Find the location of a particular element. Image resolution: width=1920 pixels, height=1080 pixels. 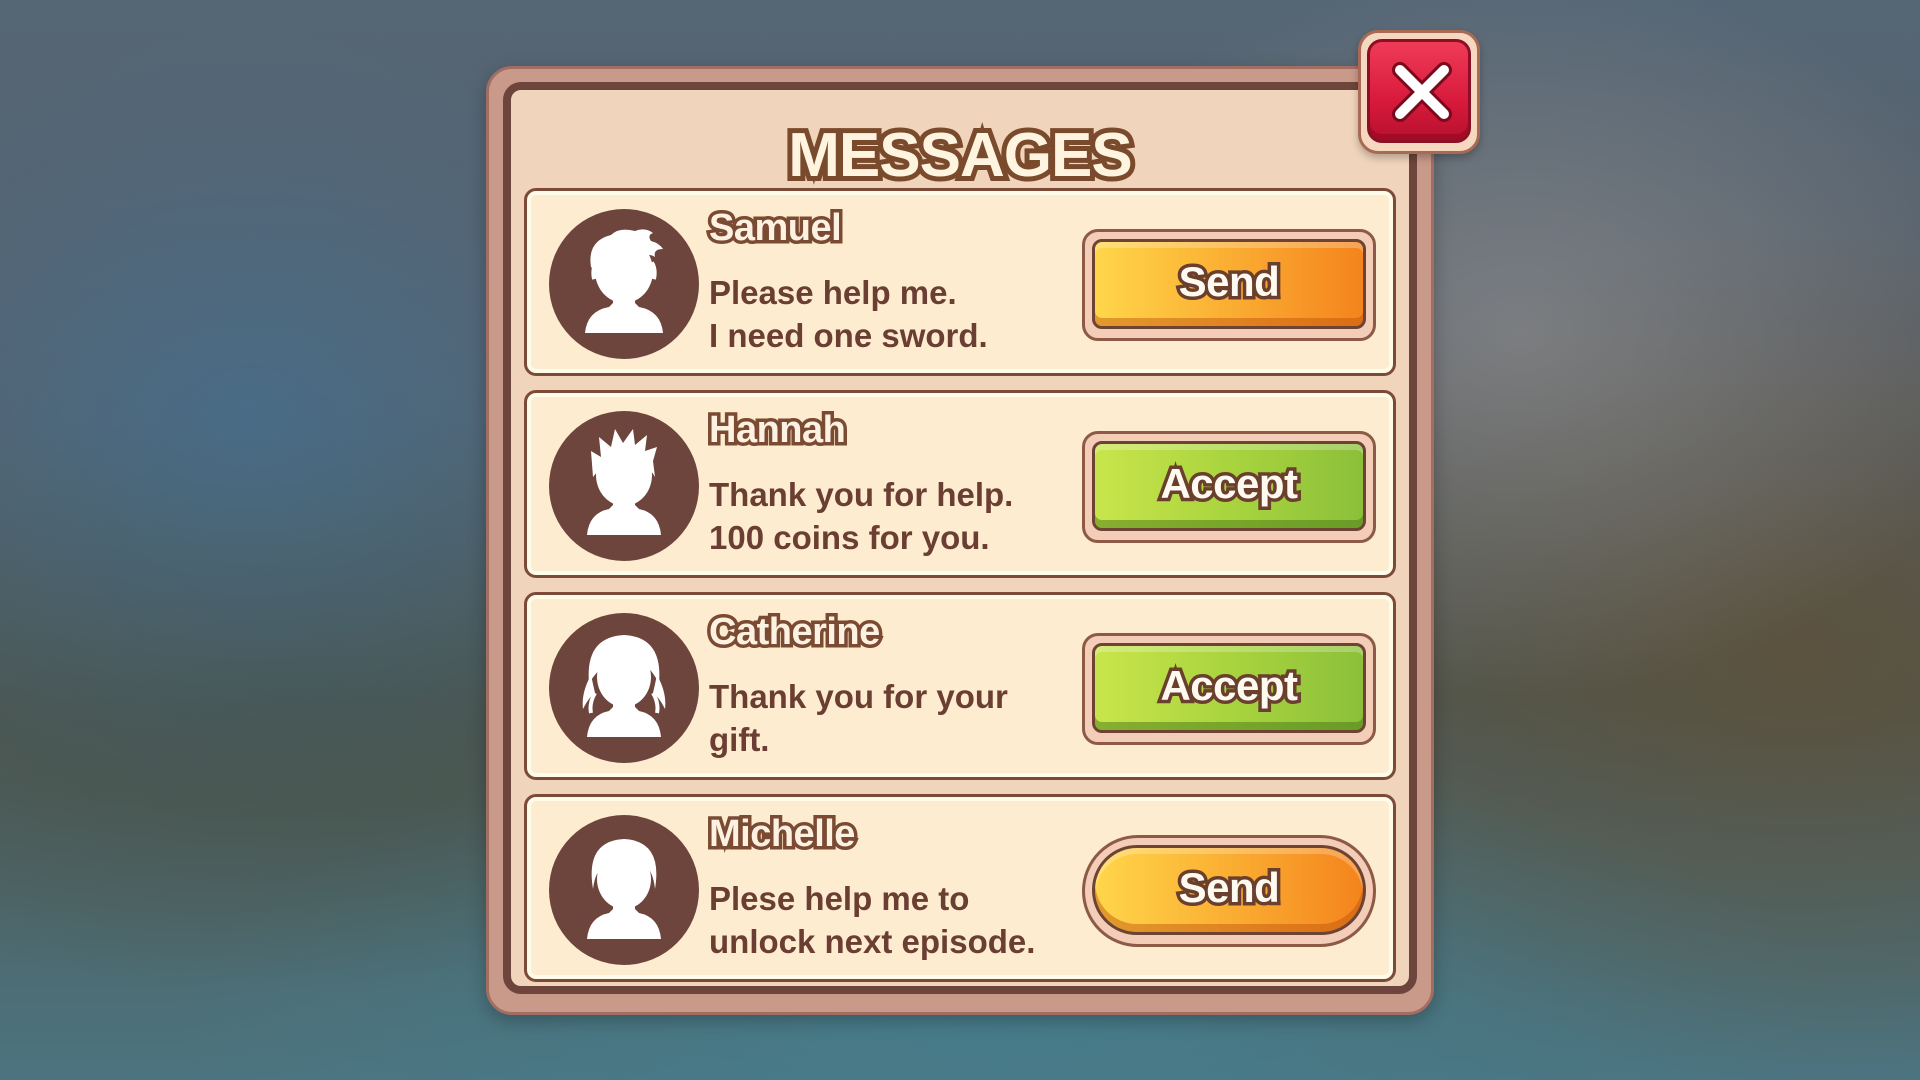

message-text: Thank you for help. 100 coins for you. is located at coordinates (899, 516).